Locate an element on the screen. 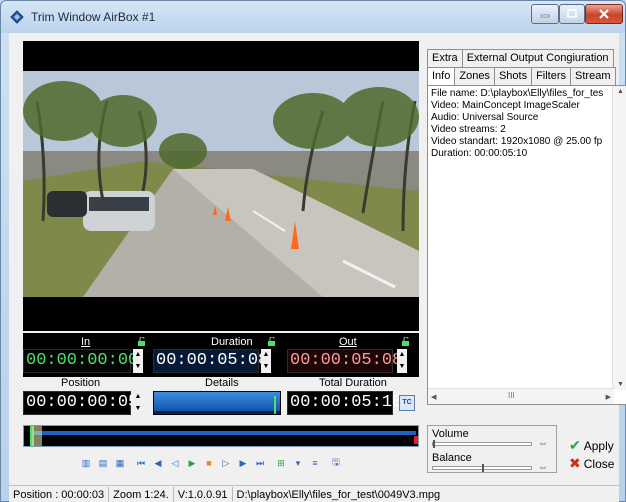  position-spinner: ▲ ▼ is located at coordinates (138, 403).